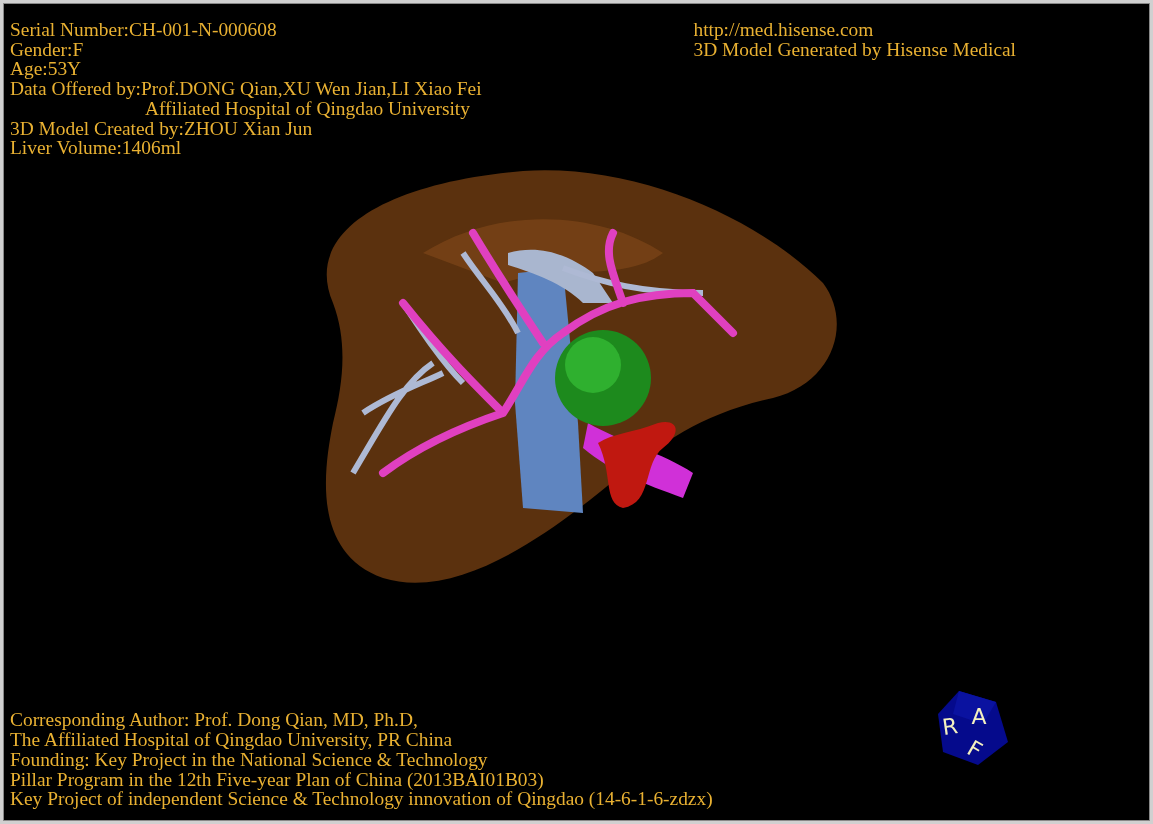 This screenshot has width=1153, height=824. Describe the element at coordinates (47, 49) in the screenshot. I see `info-text: Gender:F` at that location.